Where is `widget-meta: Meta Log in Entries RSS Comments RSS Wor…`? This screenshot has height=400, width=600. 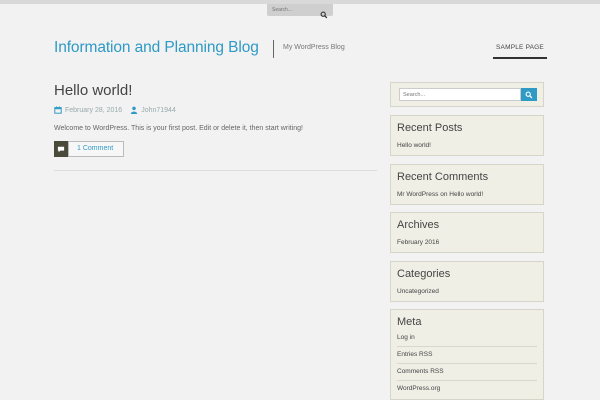
widget-meta: Meta Log in Entries RSS Comments RSS Wor… is located at coordinates (467, 354).